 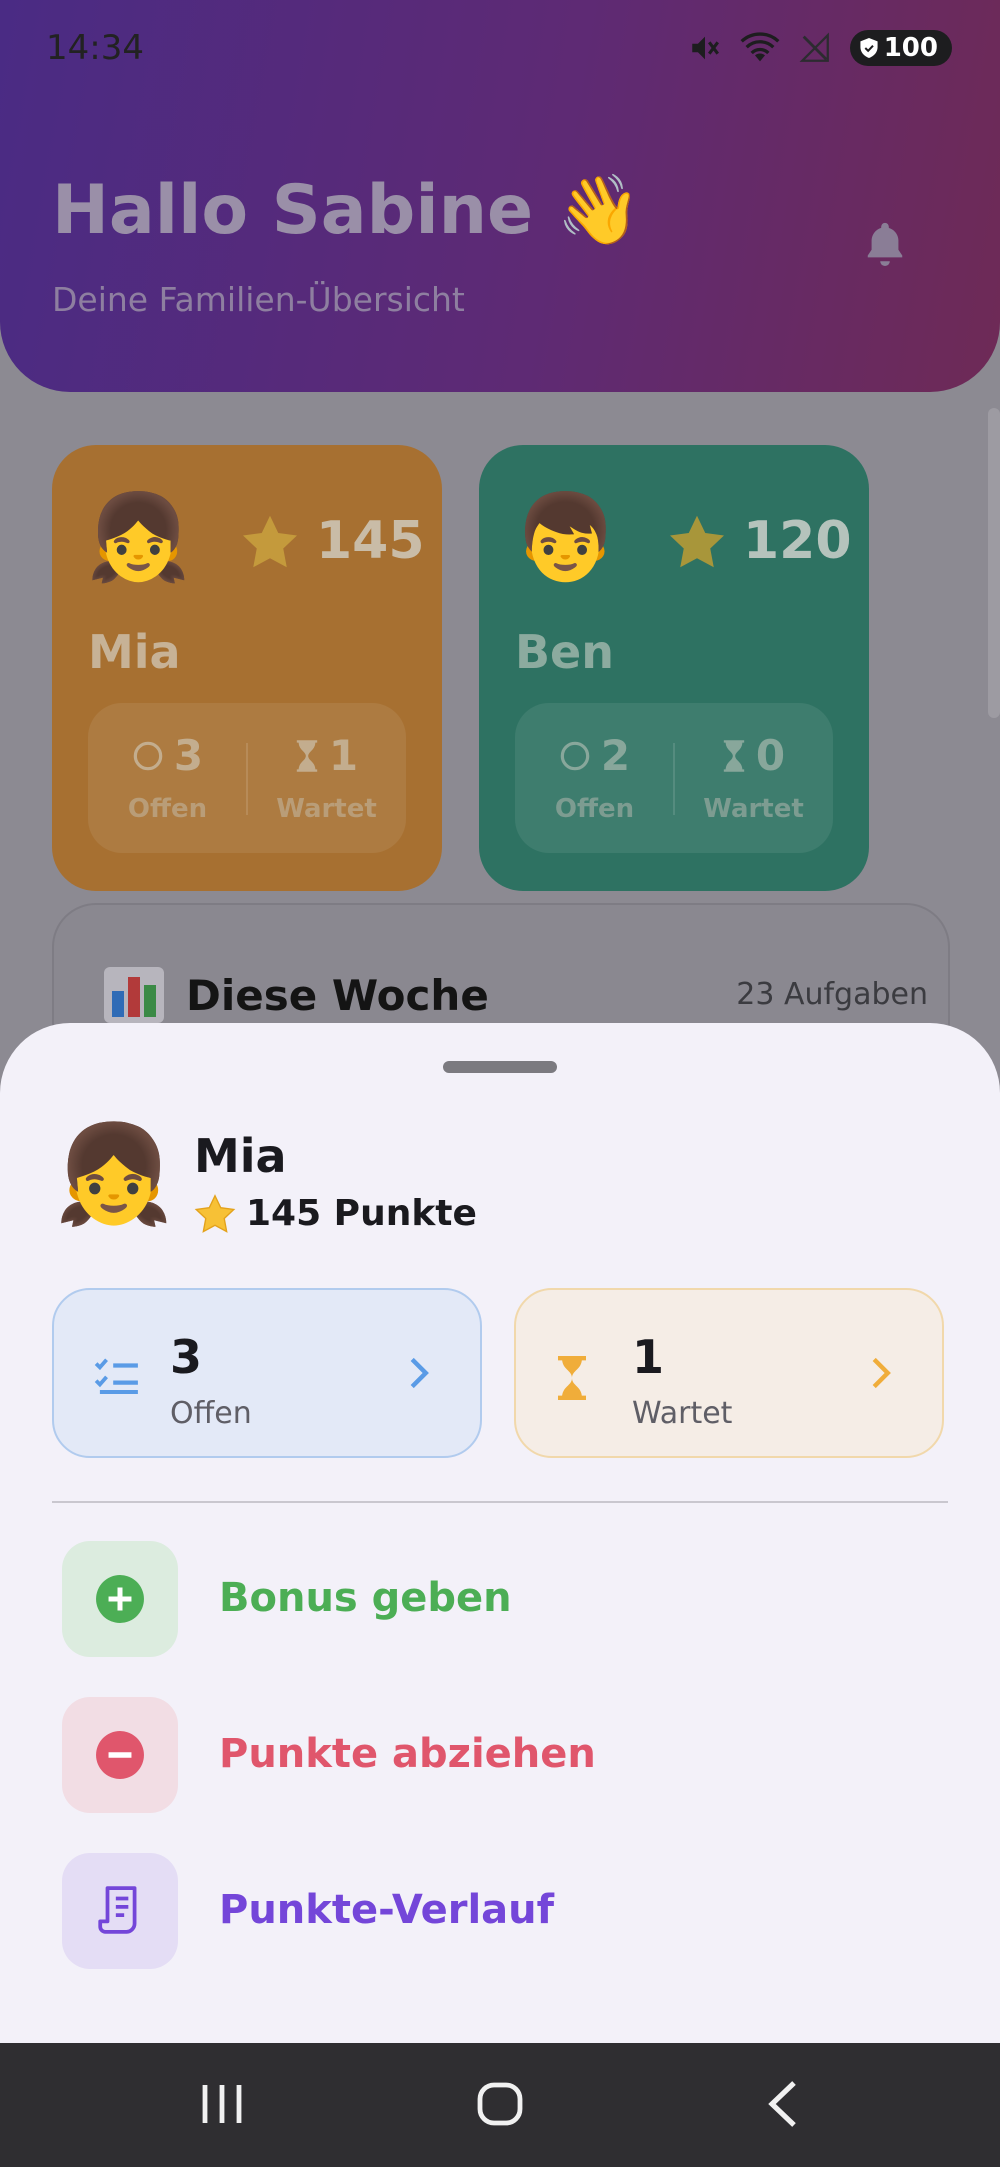 What do you see at coordinates (910, 48) in the screenshot?
I see `battery-level: 100` at bounding box center [910, 48].